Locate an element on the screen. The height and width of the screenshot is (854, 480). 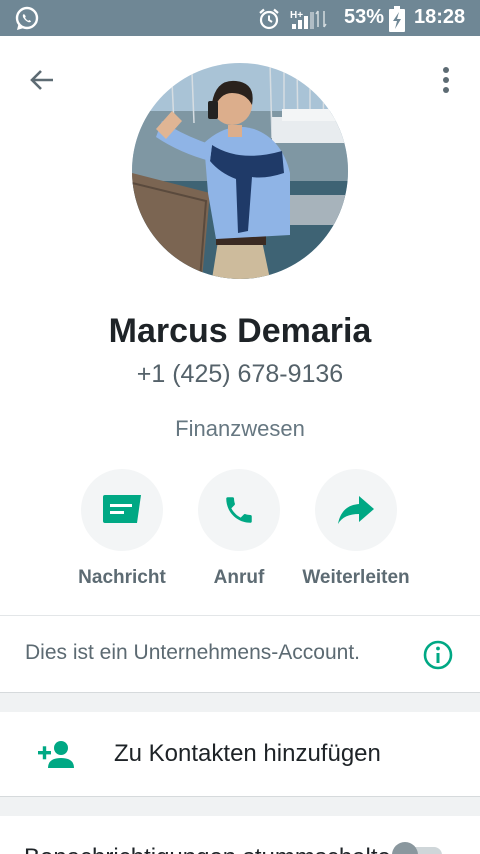
add-to-contacts-row: Zu Kontakten hinzufügen is located at coordinates (240, 754).